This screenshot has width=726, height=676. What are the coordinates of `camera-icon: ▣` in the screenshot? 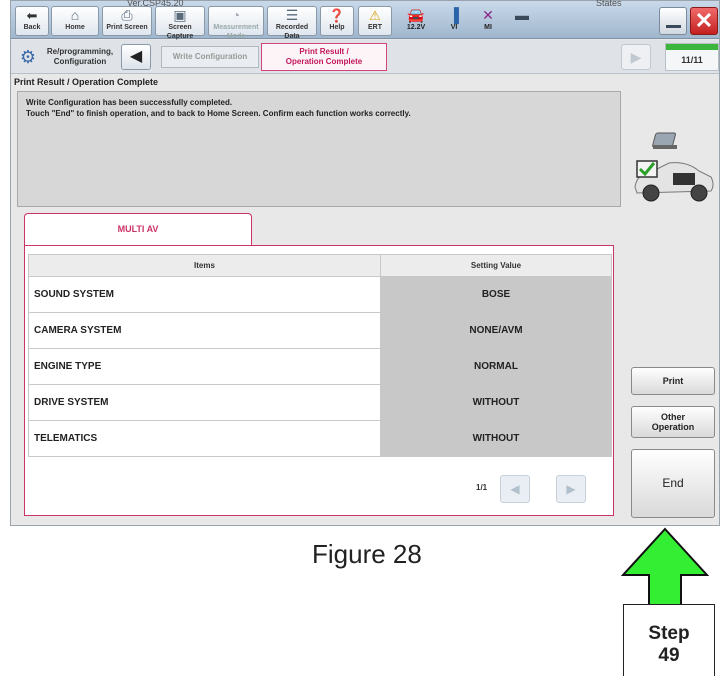 It's located at (180, 15).